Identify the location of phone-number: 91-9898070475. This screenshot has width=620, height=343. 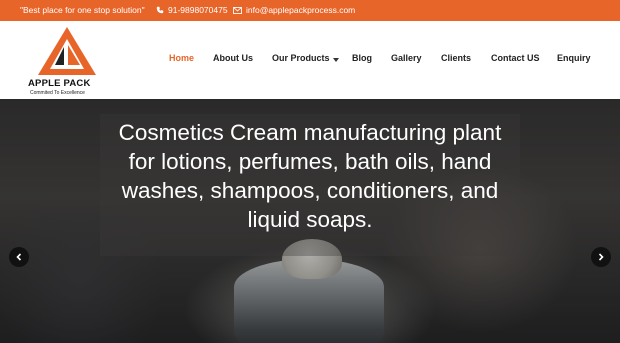
(198, 10).